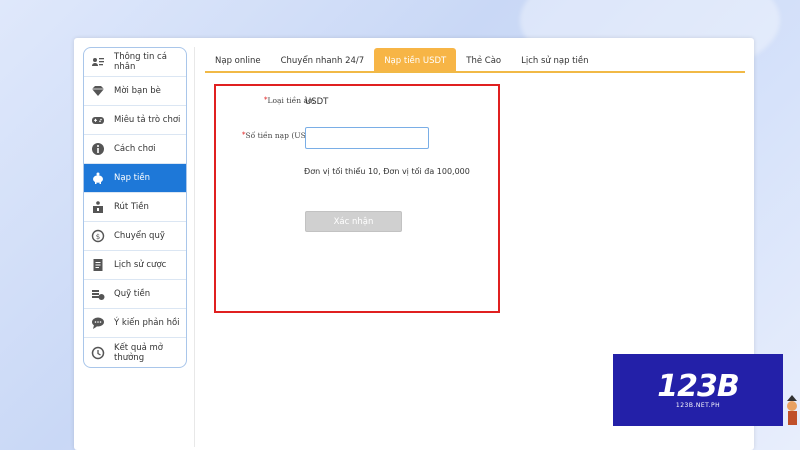 Image resolution: width=800 pixels, height=450 pixels. I want to click on sidebar-item-label: Lịch sử cược, so click(140, 265).